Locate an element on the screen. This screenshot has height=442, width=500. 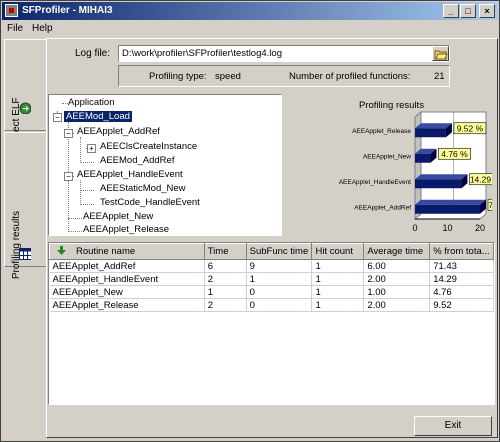
tree-item: AEEMod_AddRef is located at coordinates (137, 160).